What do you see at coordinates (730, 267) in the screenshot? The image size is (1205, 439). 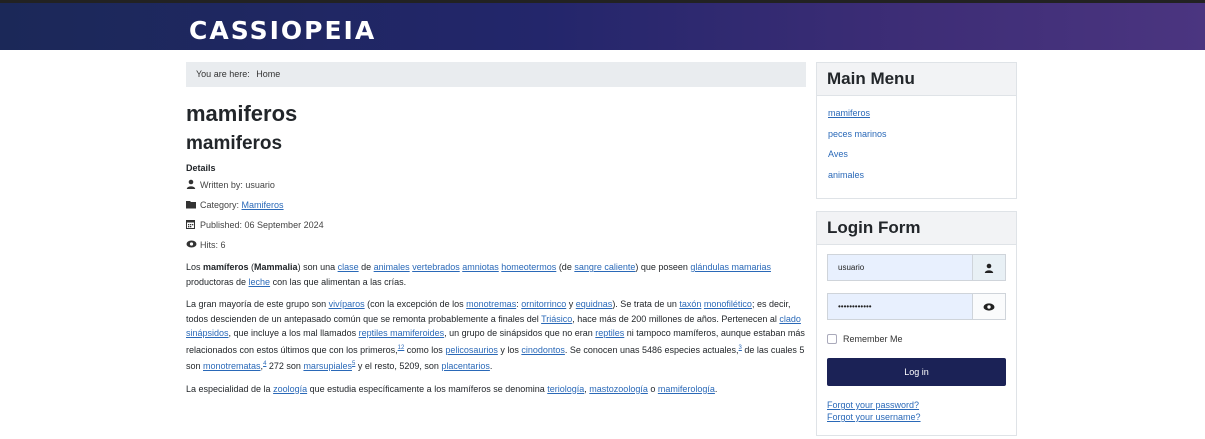 I see `link-glandulas-mamarias: glándulas mamarias` at bounding box center [730, 267].